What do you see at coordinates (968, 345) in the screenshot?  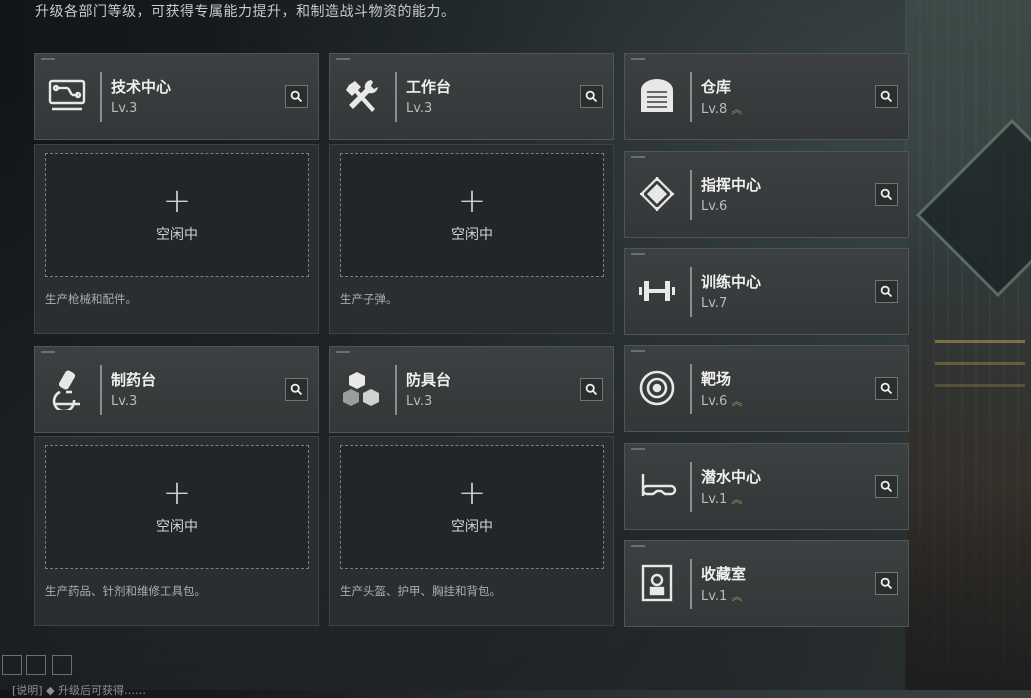 I see `background-scenery` at bounding box center [968, 345].